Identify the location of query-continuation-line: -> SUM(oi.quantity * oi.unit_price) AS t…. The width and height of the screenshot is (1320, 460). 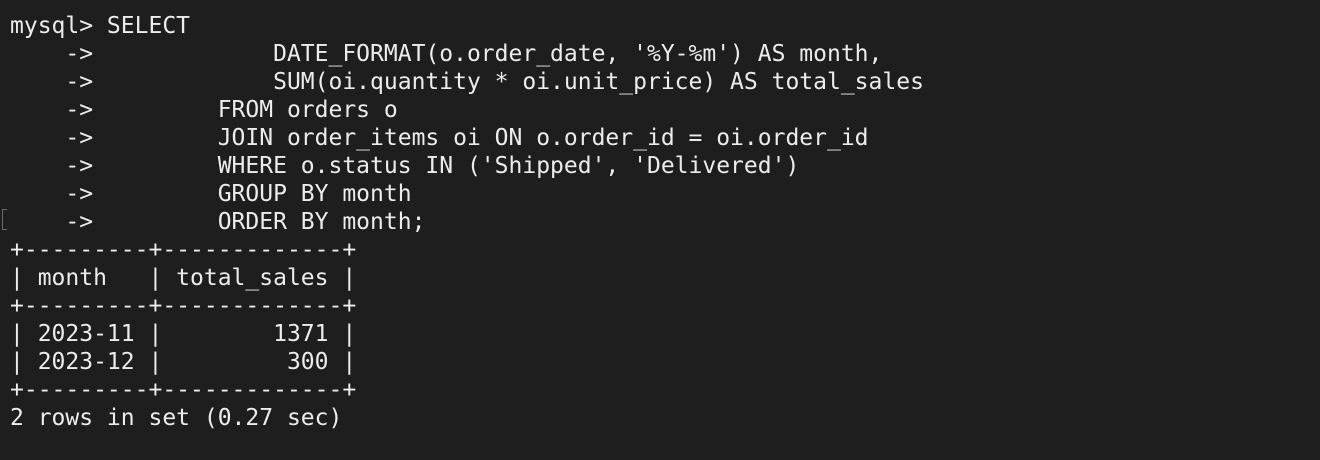
(467, 82).